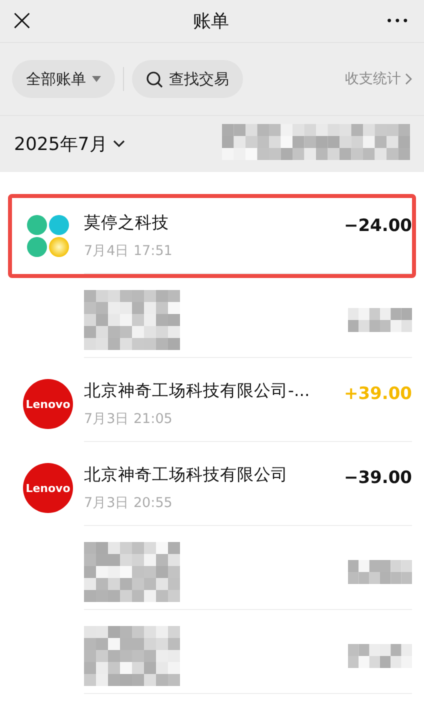 This screenshot has height=711, width=424. I want to click on page-title: 账单, so click(210, 21).